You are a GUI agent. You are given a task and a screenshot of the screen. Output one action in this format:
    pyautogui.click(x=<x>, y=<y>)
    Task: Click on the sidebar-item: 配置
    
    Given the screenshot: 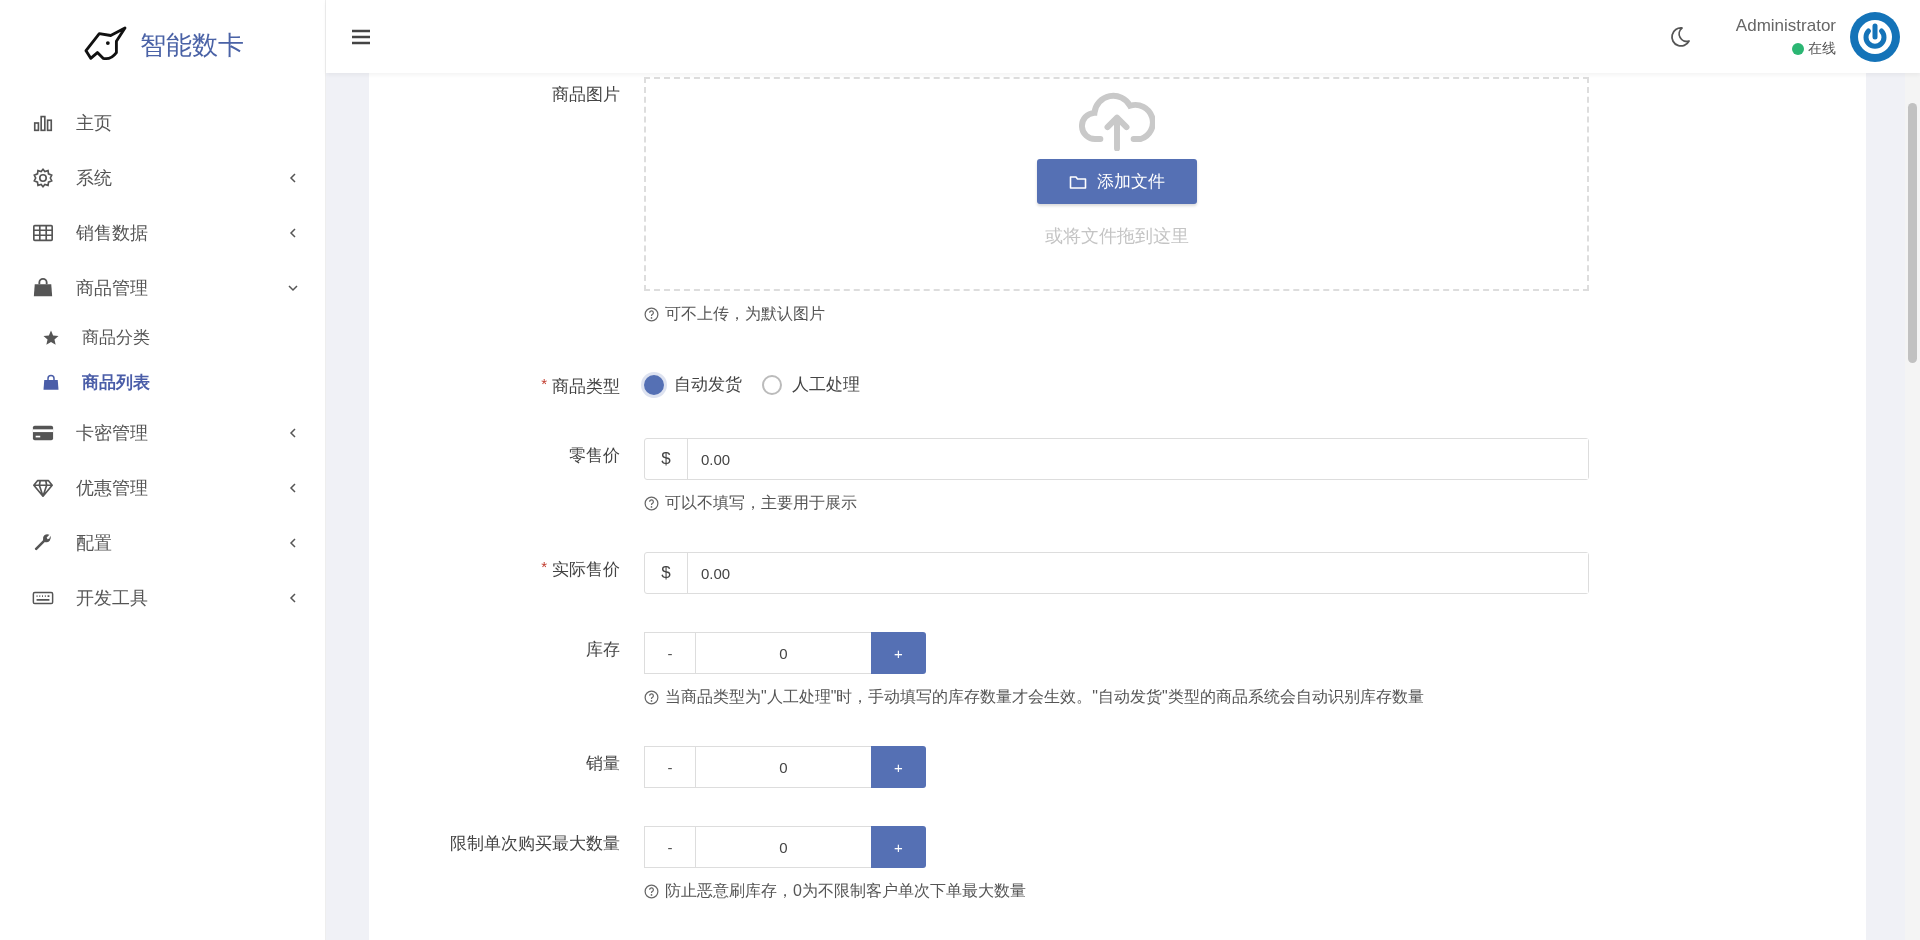 What is the action you would take?
    pyautogui.click(x=162, y=542)
    